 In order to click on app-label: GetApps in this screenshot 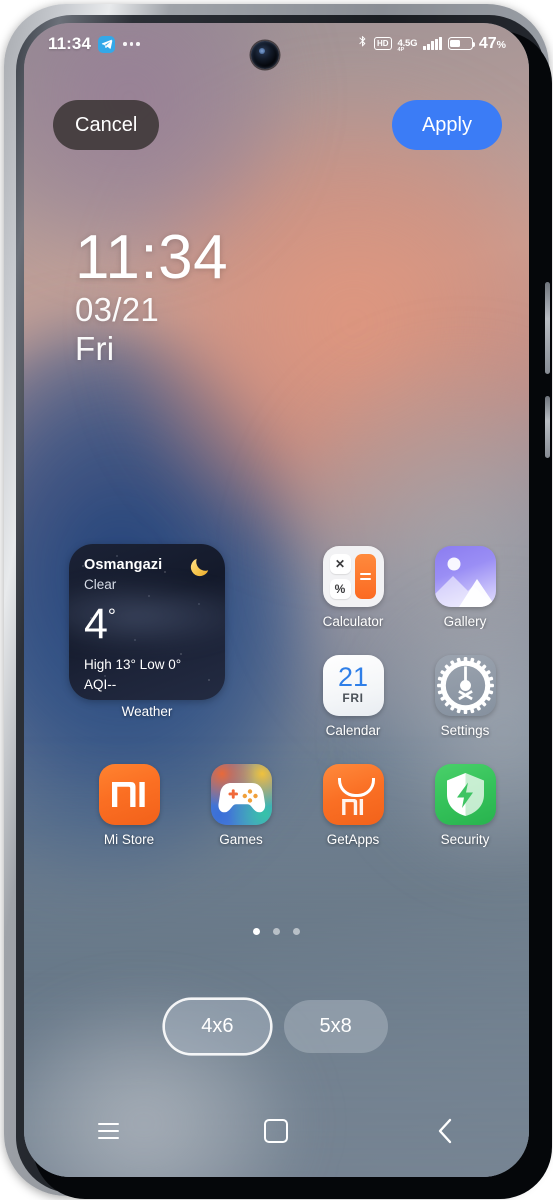, I will do `click(353, 839)`.